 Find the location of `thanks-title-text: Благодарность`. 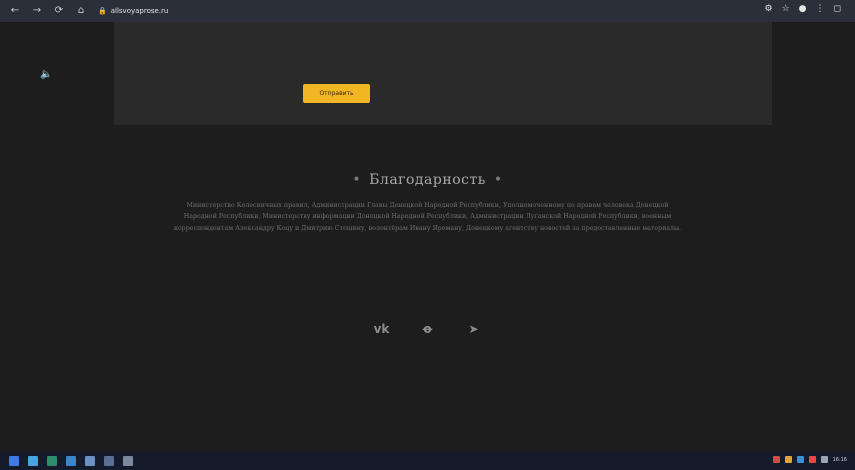

thanks-title-text: Благодарность is located at coordinates (427, 180).